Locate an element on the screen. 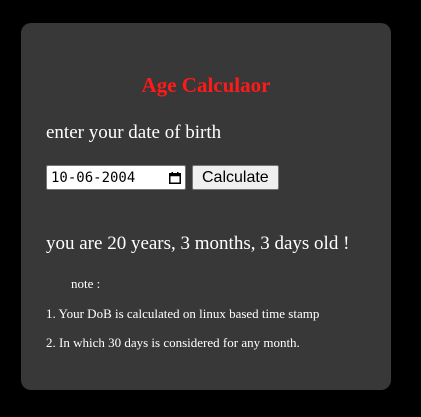  calculate-button: Calculate is located at coordinates (235, 177).